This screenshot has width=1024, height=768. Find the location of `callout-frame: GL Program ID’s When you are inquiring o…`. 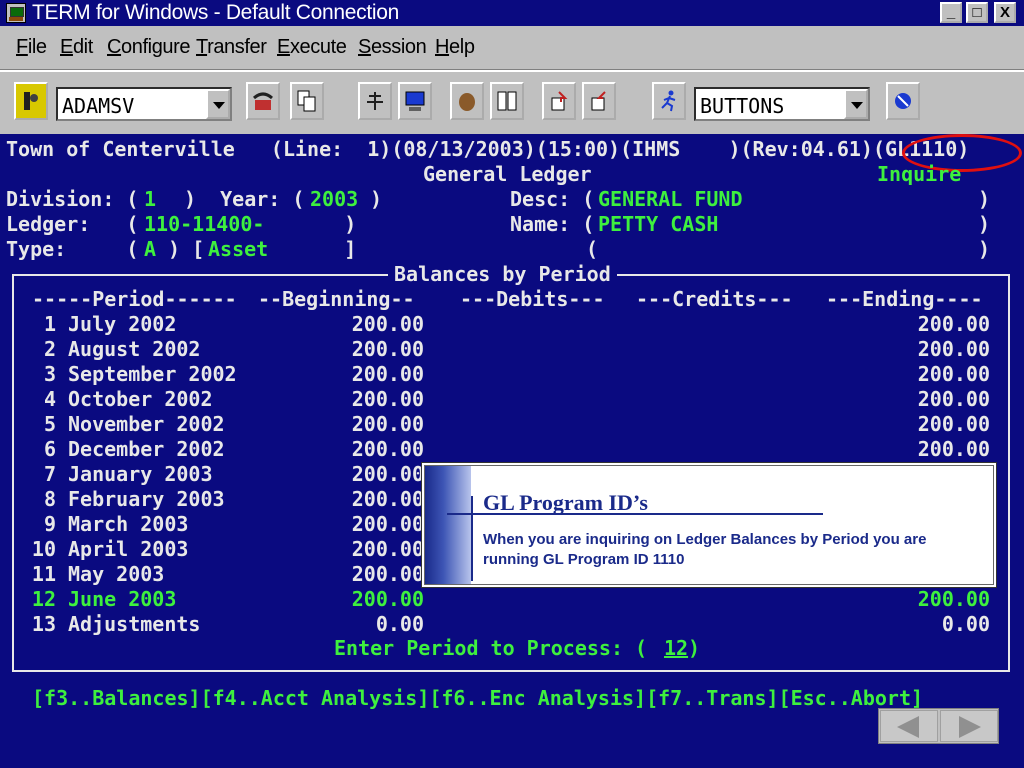

callout-frame: GL Program ID’s When you are inquiring o… is located at coordinates (709, 525).